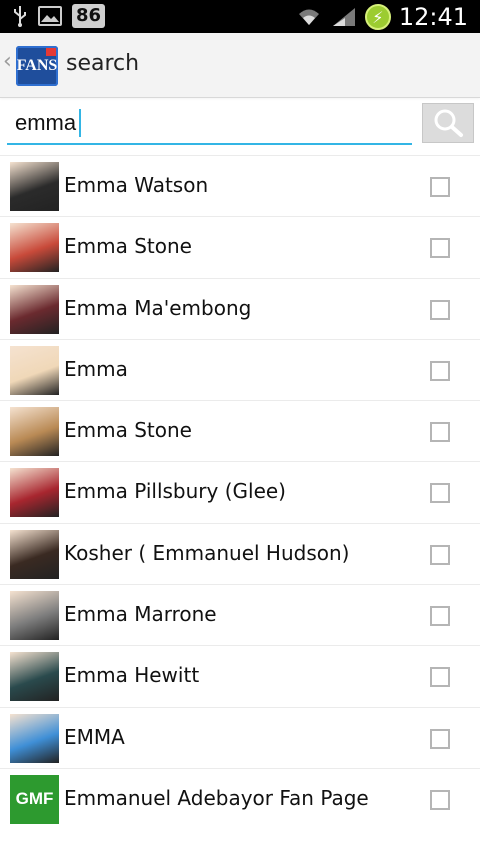 The image size is (480, 854). I want to click on clock: 12:41, so click(433, 17).